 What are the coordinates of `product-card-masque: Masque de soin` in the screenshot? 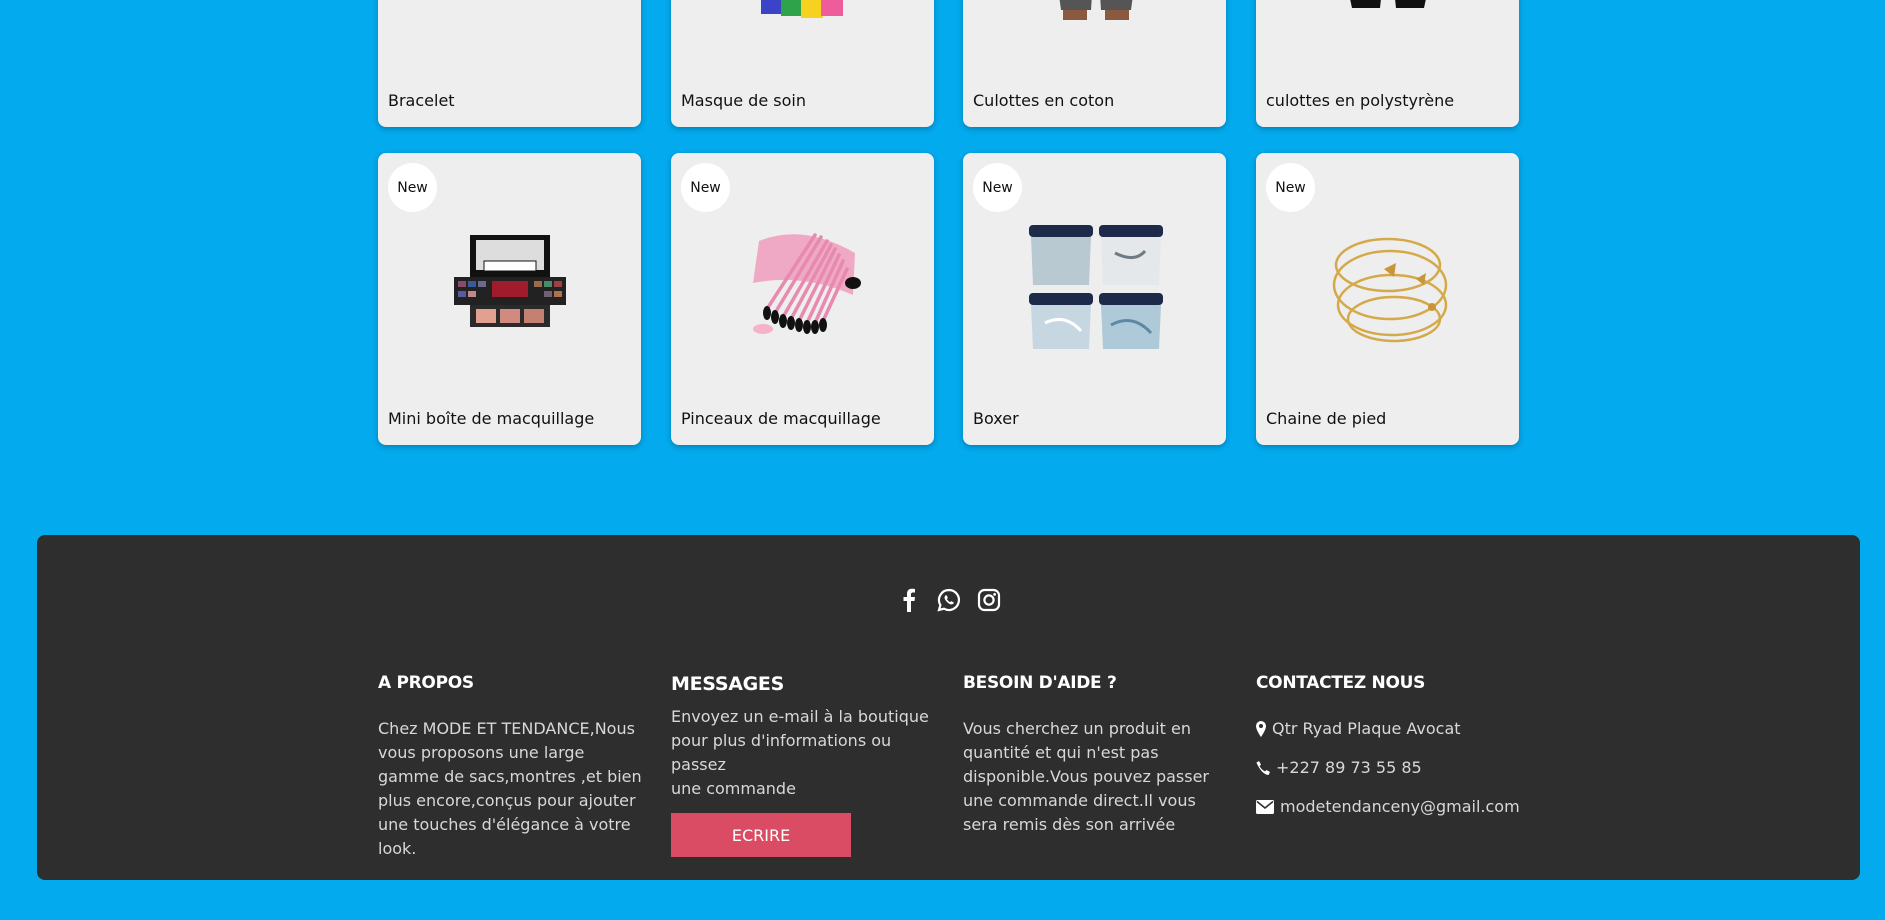 It's located at (802, 63).